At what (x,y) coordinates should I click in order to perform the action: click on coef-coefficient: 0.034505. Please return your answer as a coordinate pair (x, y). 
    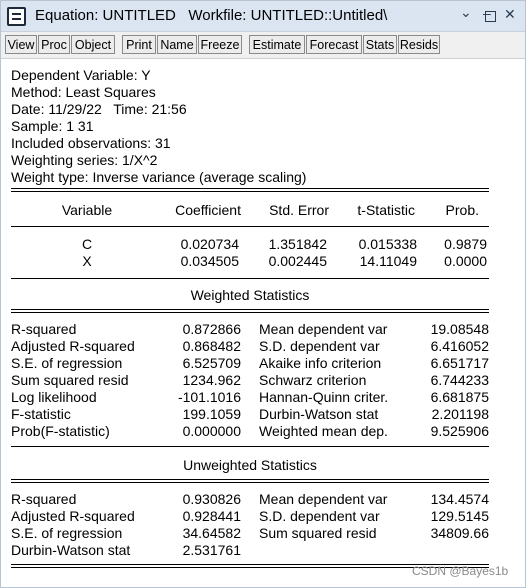
    Looking at the image, I should click on (209, 261).